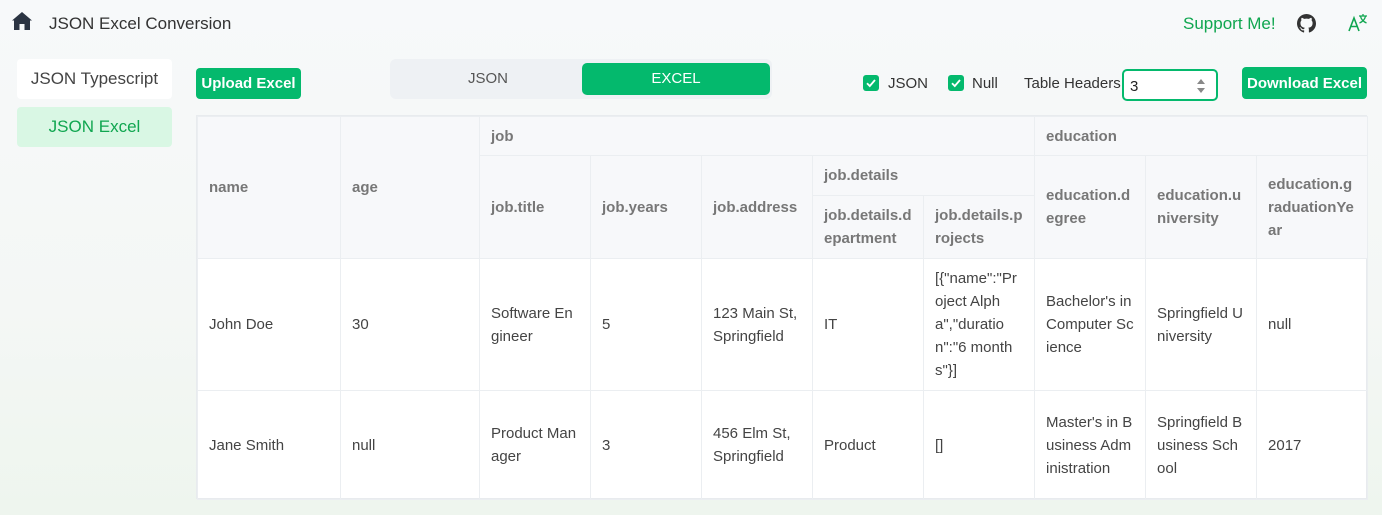  What do you see at coordinates (979, 445) in the screenshot?
I see `cell: []` at bounding box center [979, 445].